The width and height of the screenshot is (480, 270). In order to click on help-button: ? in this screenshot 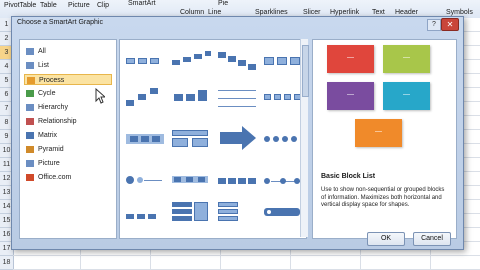, I will do `click(434, 25)`.